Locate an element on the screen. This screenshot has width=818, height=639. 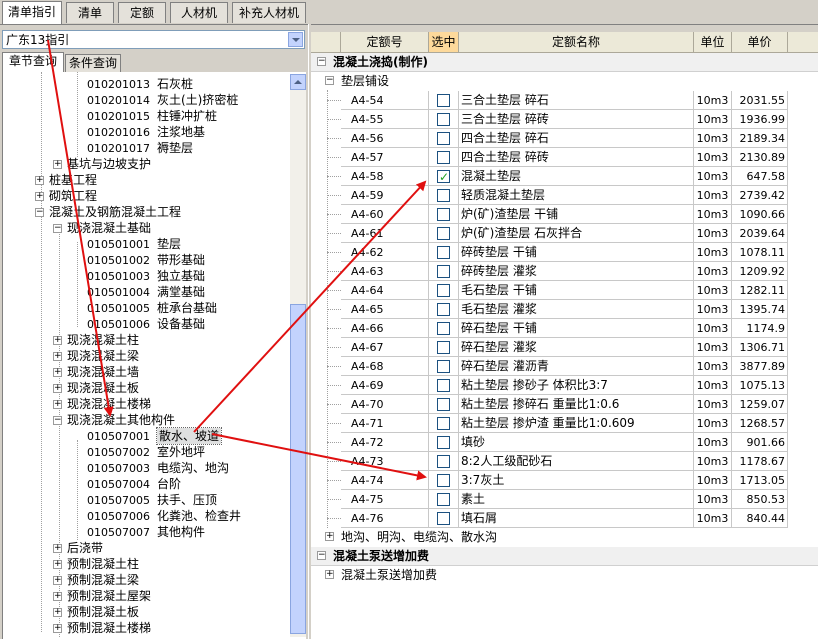
tree-item: 010507002 室外地坪 is located at coordinates (146, 452).